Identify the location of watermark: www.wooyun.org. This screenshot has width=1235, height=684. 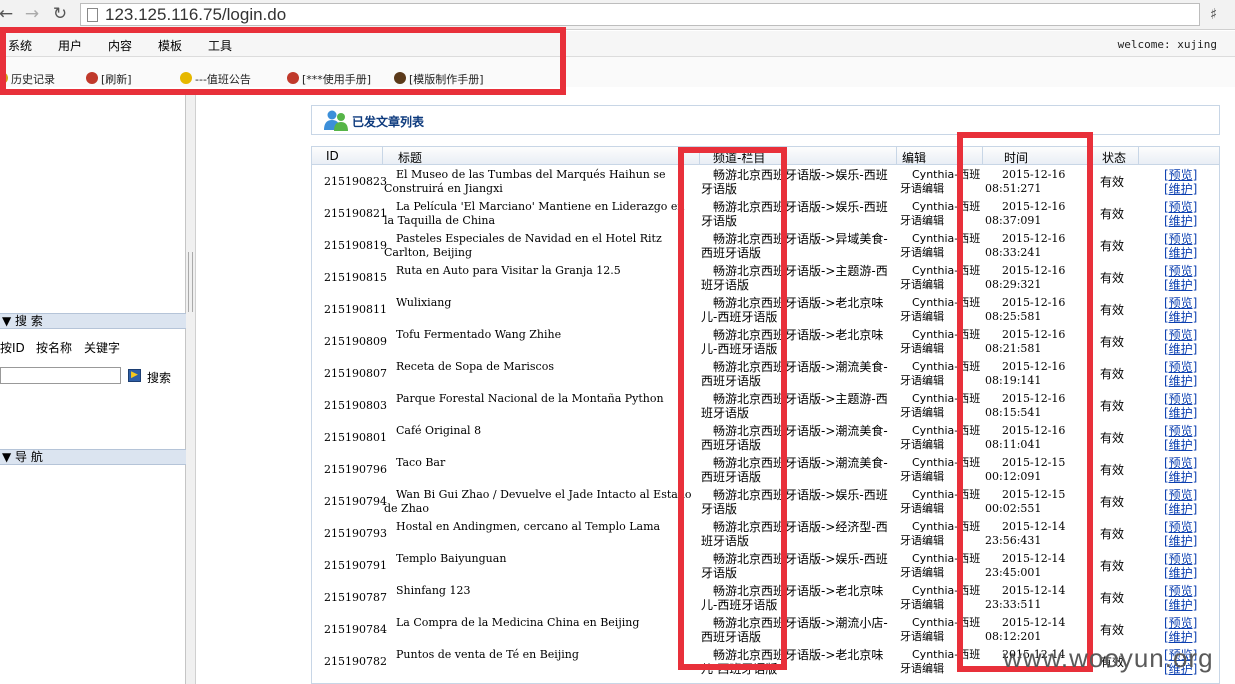
(1108, 658).